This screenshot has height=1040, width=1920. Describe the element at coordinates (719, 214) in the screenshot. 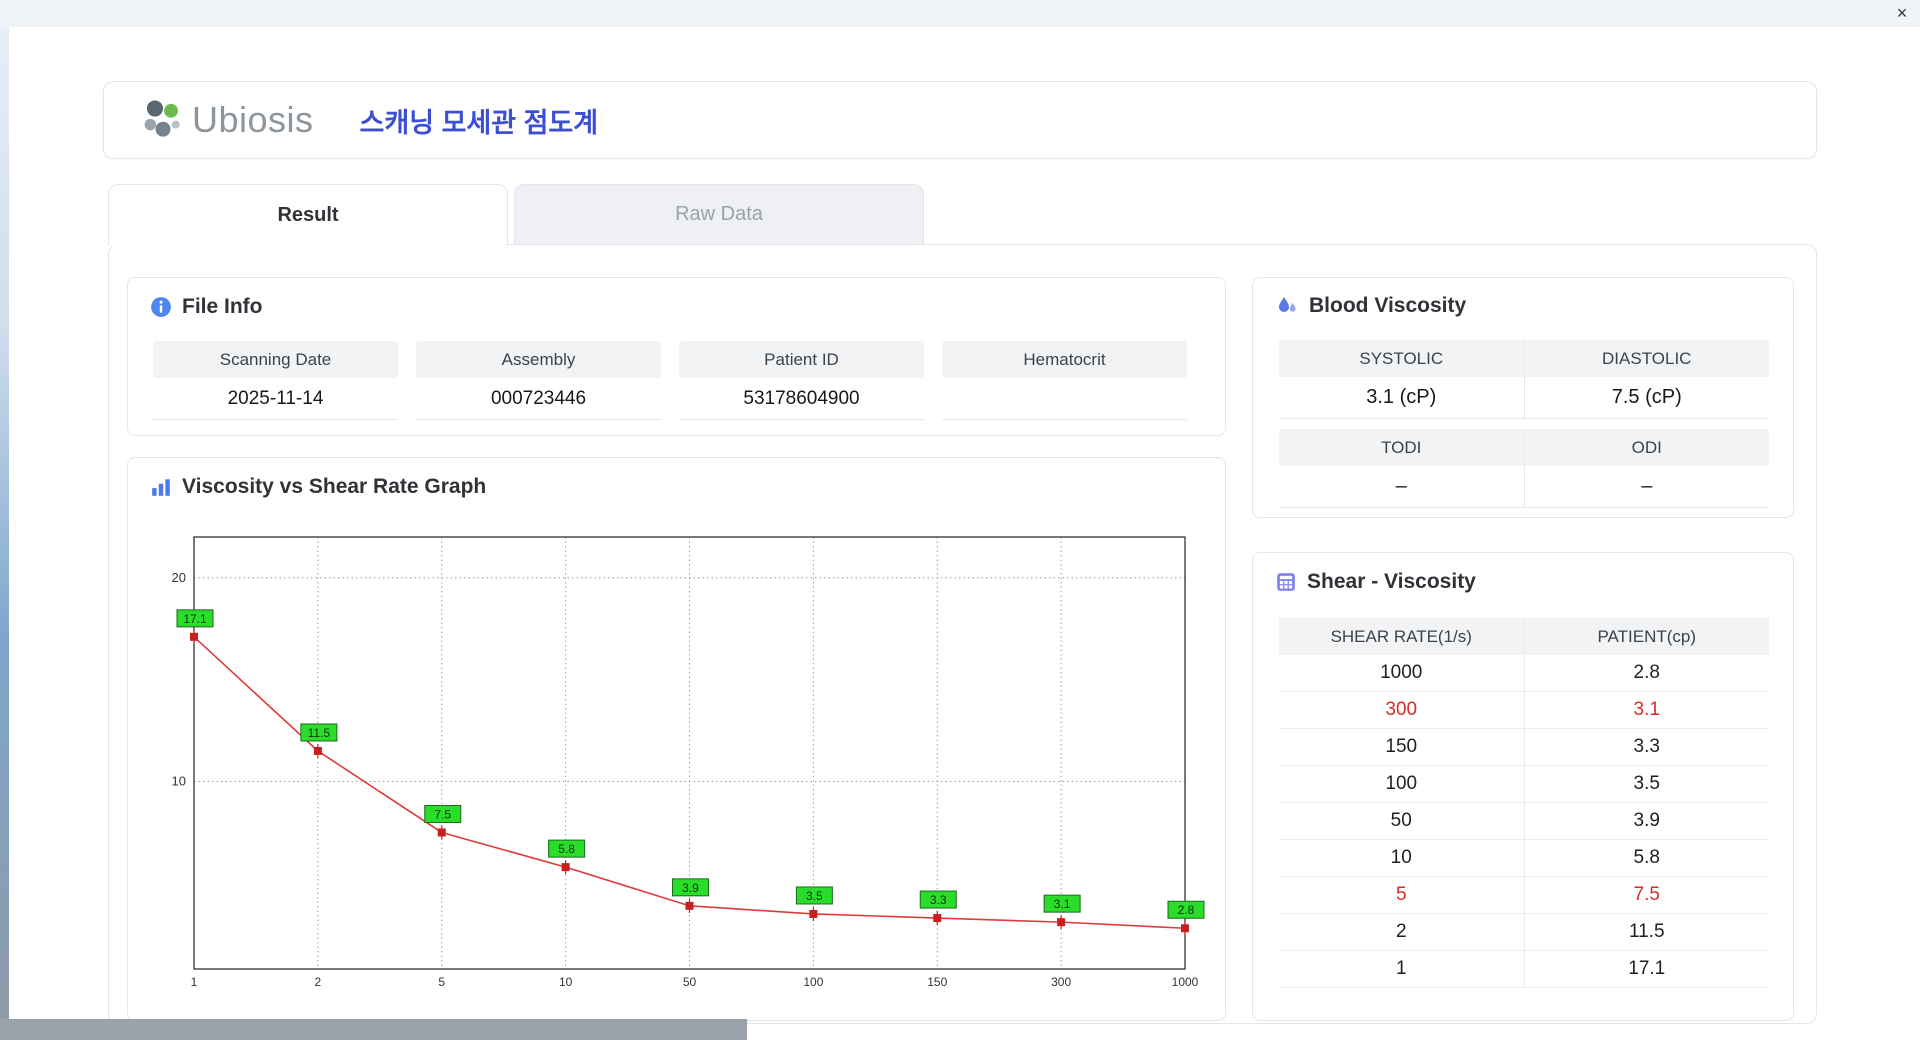

I see `tab-raw-data: Raw Data` at that location.